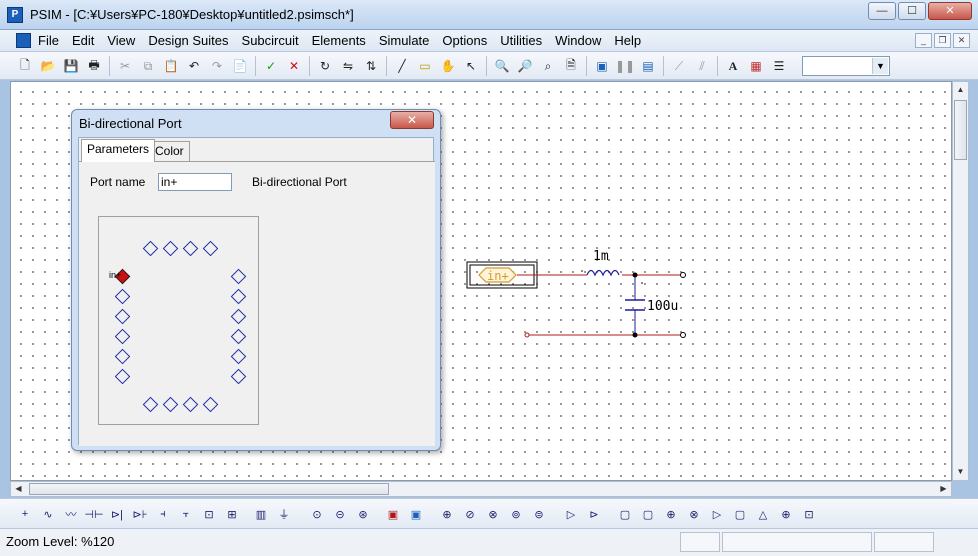  Describe the element at coordinates (679, 66) in the screenshot. I see `probe-icon: ⟋` at that location.